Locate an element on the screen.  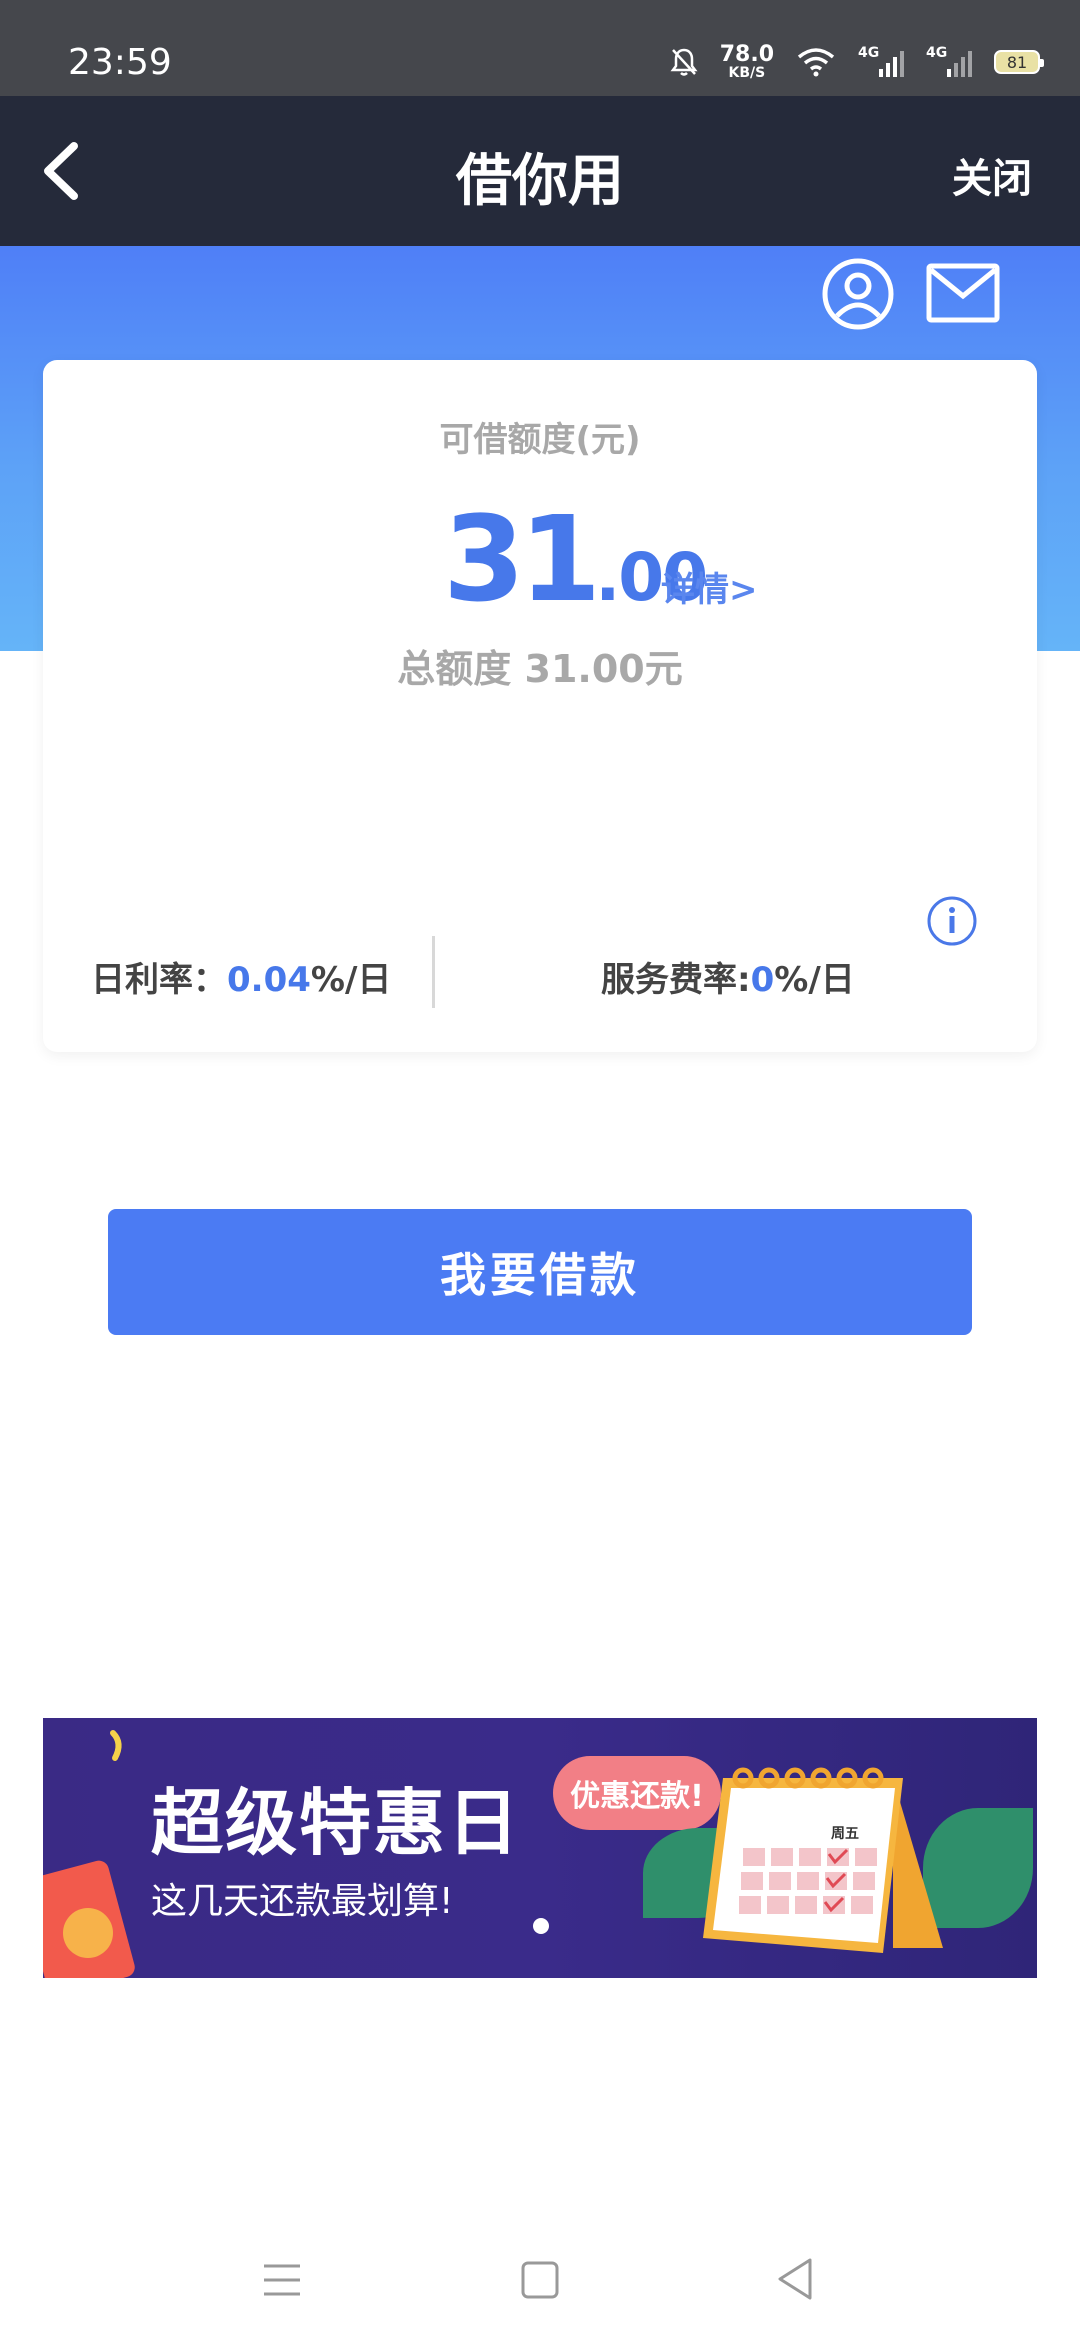
signal-icon-1: 4G is located at coordinates (881, 61).